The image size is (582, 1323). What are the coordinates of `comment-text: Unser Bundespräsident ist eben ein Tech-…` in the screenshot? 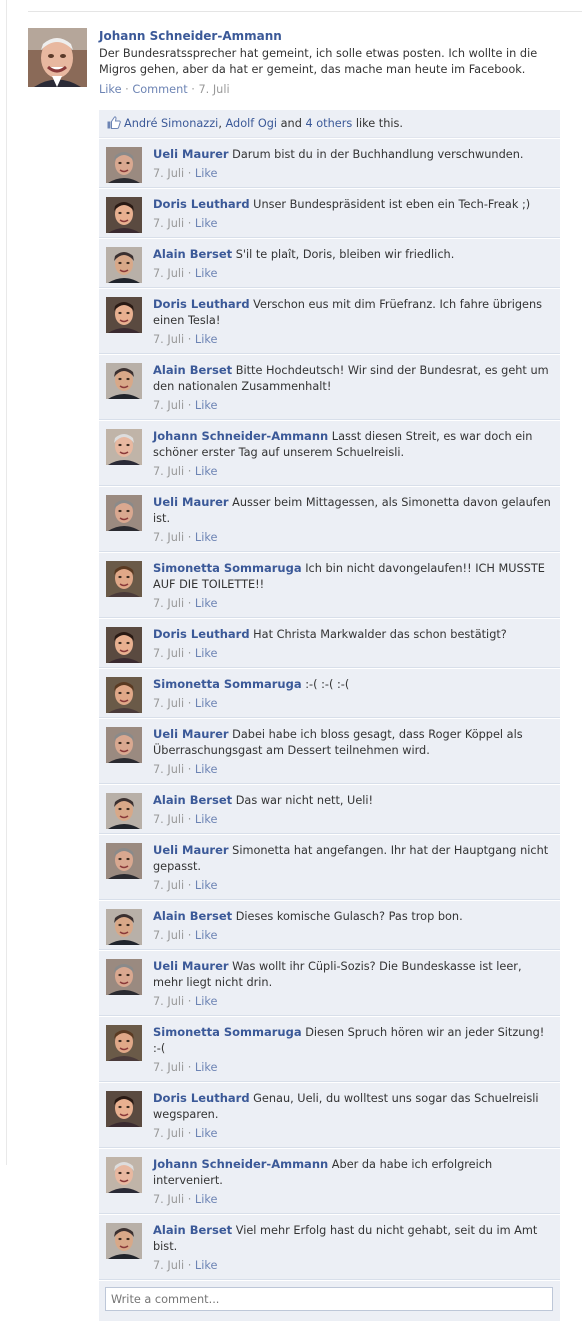 It's located at (392, 204).